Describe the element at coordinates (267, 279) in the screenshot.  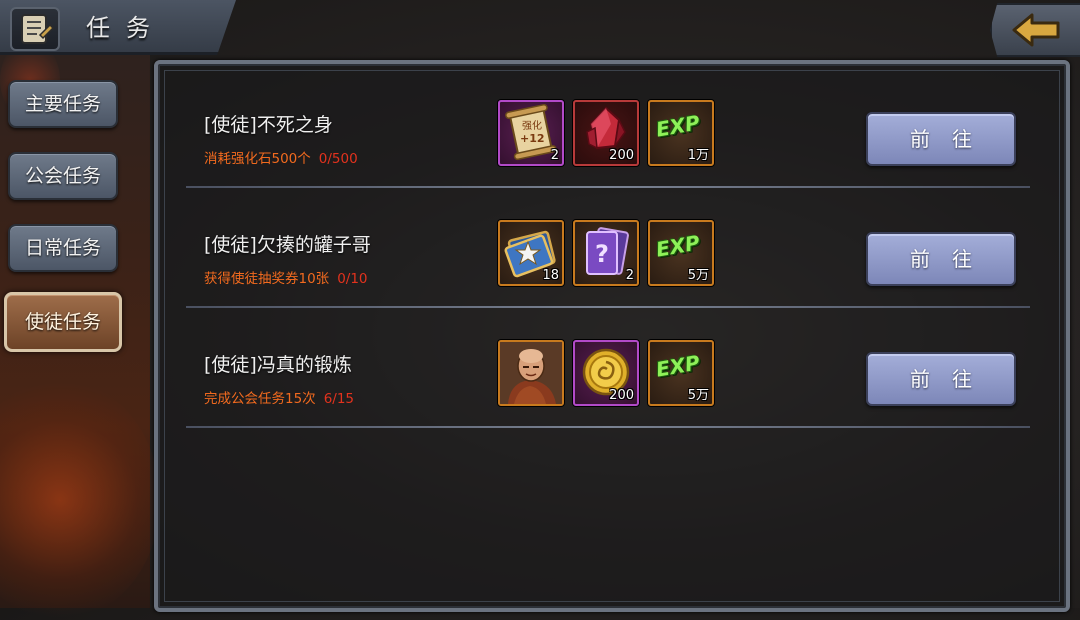
I see `condition-text: 获得使徒抽奖券10张` at that location.